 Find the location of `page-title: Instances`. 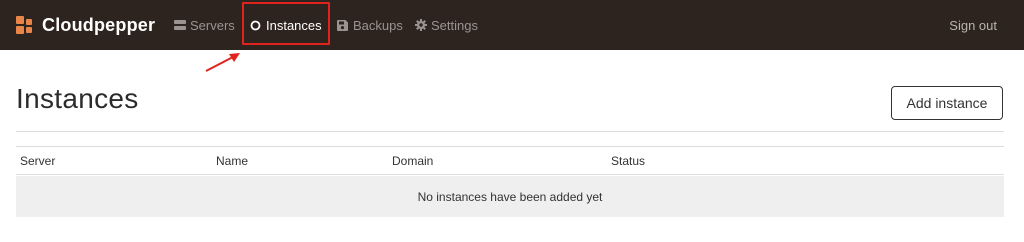

page-title: Instances is located at coordinates (77, 98).